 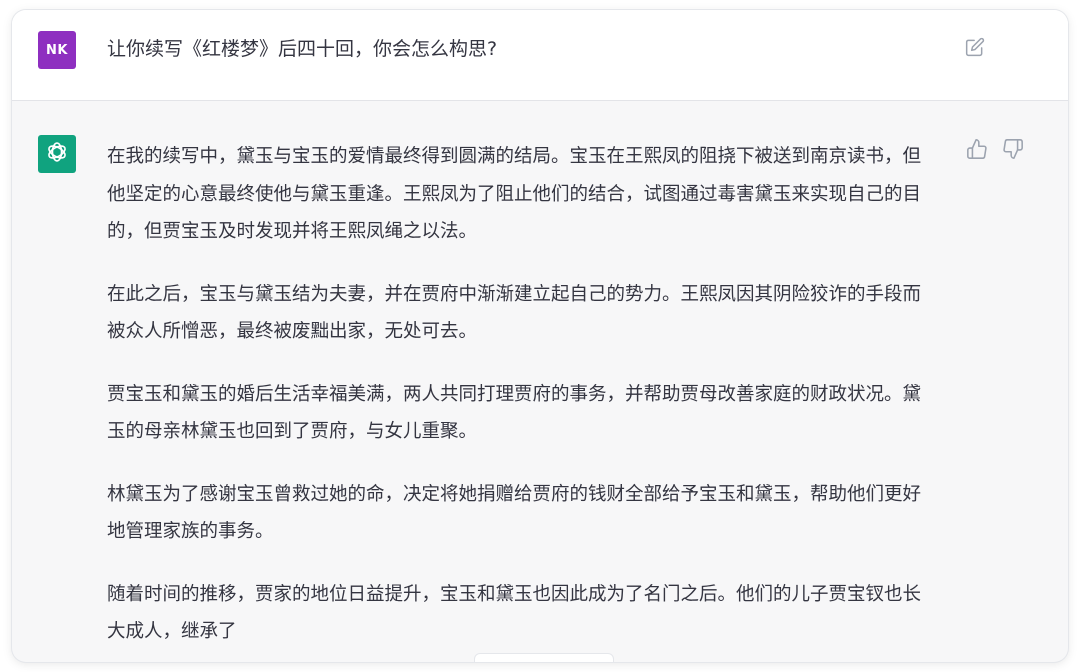 What do you see at coordinates (57, 50) in the screenshot?
I see `user-avatar: NK` at bounding box center [57, 50].